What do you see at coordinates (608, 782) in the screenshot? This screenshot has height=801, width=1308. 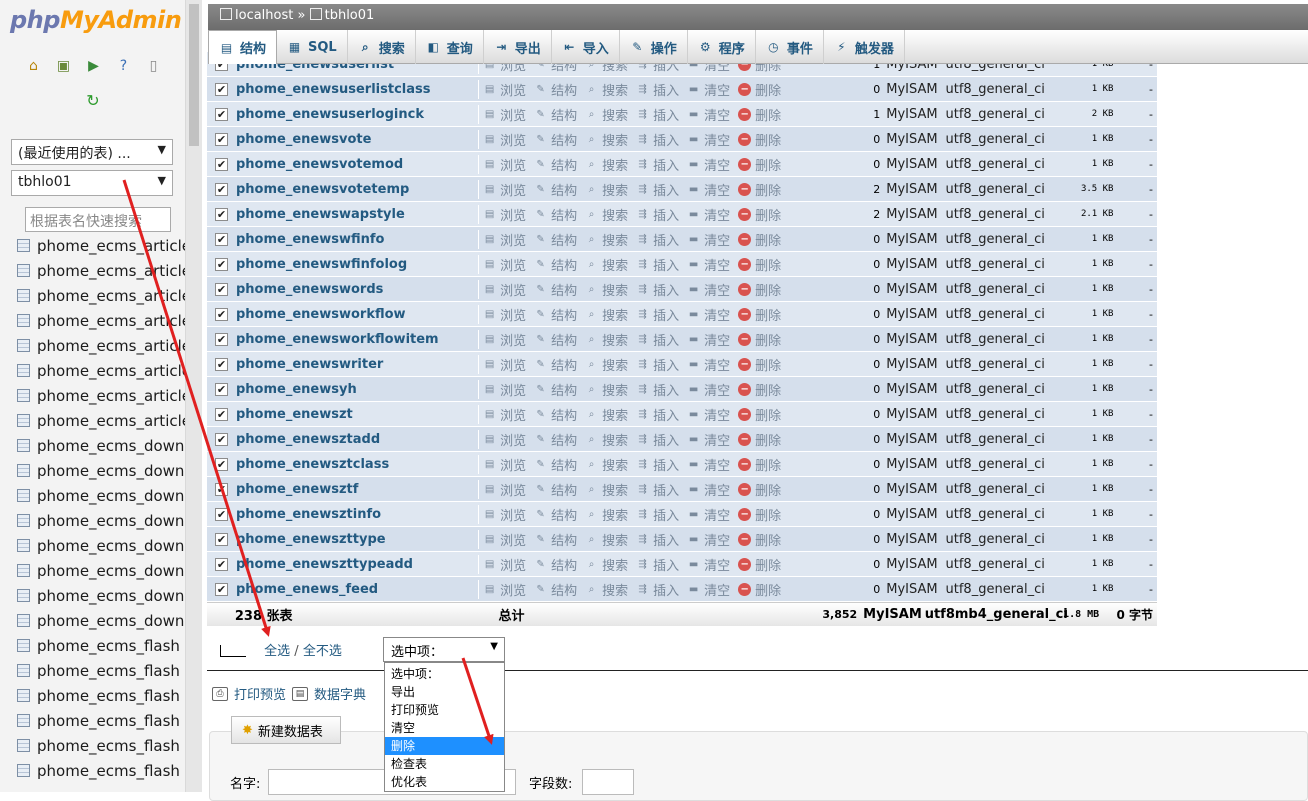 I see `fields-count-input` at bounding box center [608, 782].